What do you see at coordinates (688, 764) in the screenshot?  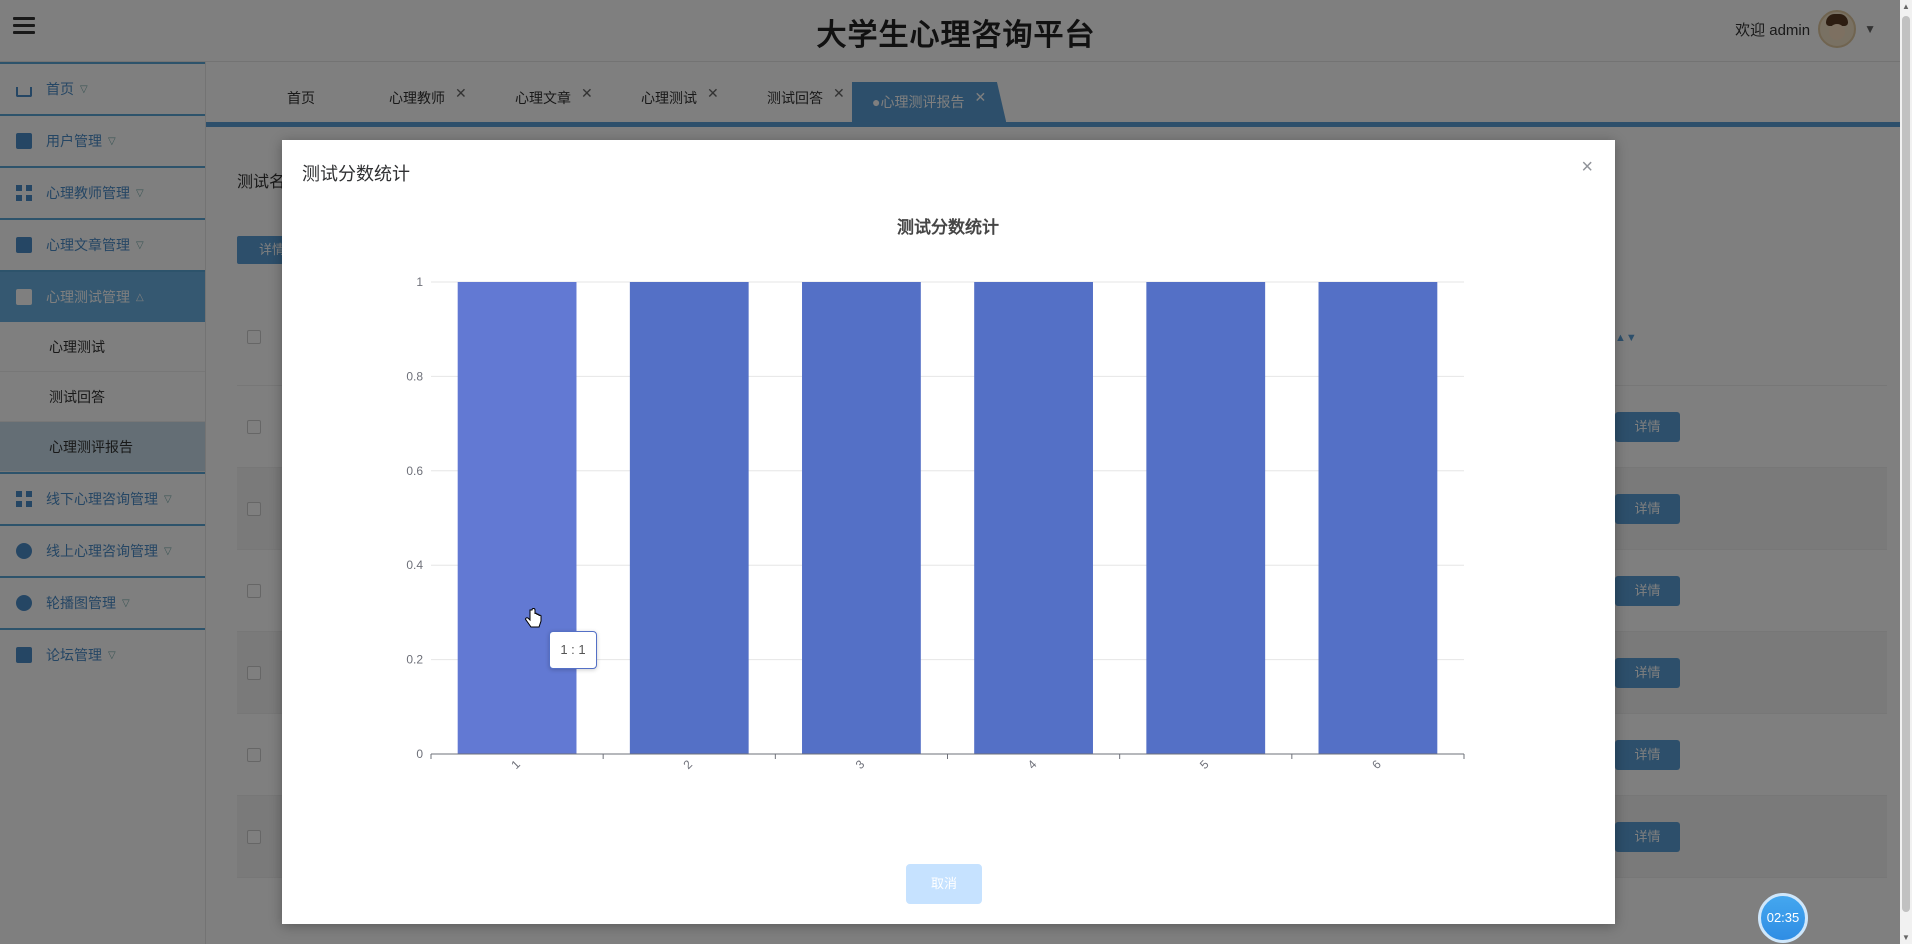 I see `x-tick-label: 2` at bounding box center [688, 764].